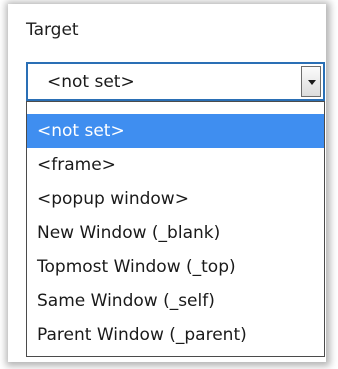 This screenshot has width=338, height=369. What do you see at coordinates (175, 131) in the screenshot?
I see `option-not-set: <not set>` at bounding box center [175, 131].